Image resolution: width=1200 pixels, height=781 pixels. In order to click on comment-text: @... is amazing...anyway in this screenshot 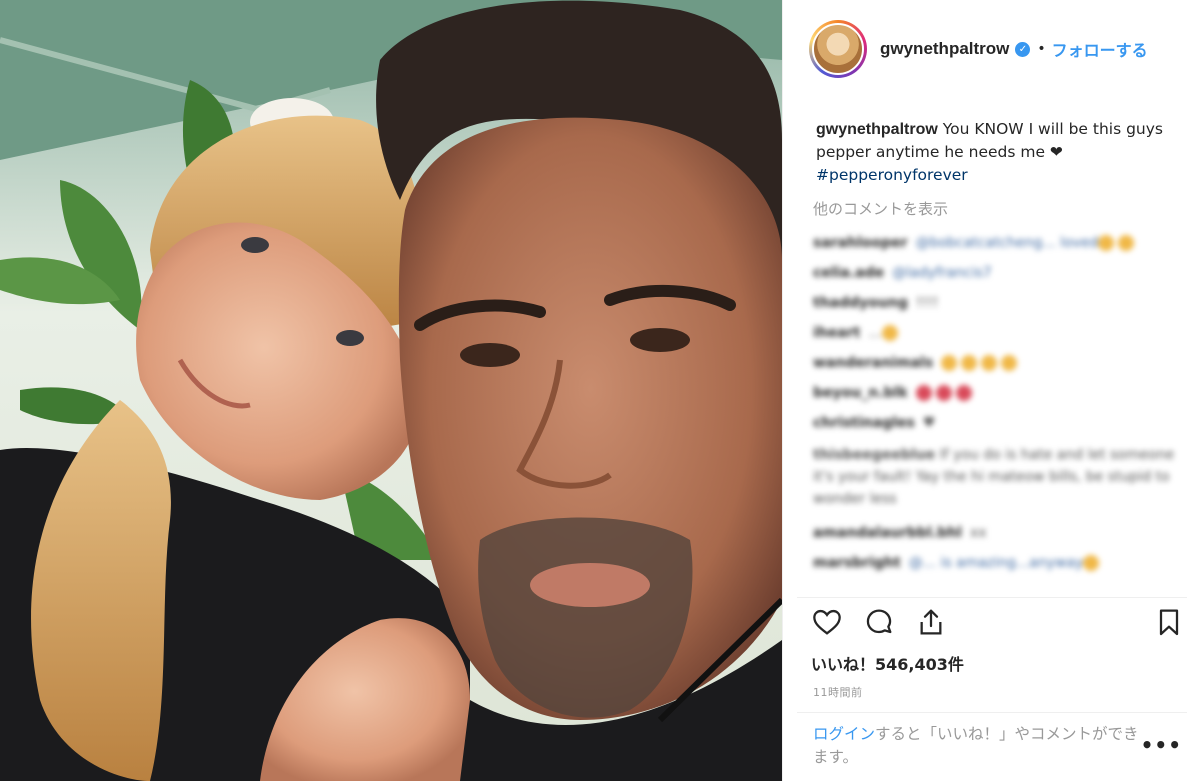, I will do `click(996, 563)`.